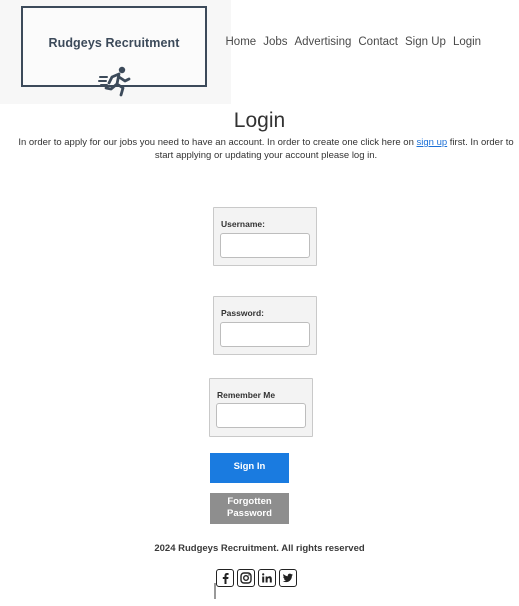 This screenshot has width=519, height=606. Describe the element at coordinates (114, 43) in the screenshot. I see `logo-text: Rudgeys Recruitment` at that location.